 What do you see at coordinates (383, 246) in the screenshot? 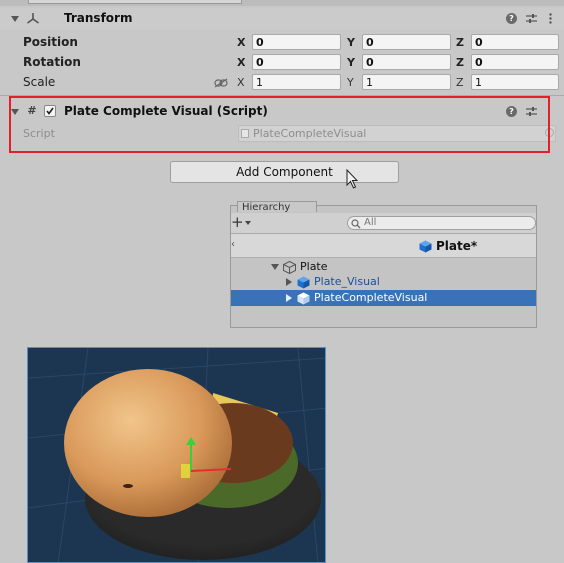
I see `prefab-scene-bar` at bounding box center [383, 246].